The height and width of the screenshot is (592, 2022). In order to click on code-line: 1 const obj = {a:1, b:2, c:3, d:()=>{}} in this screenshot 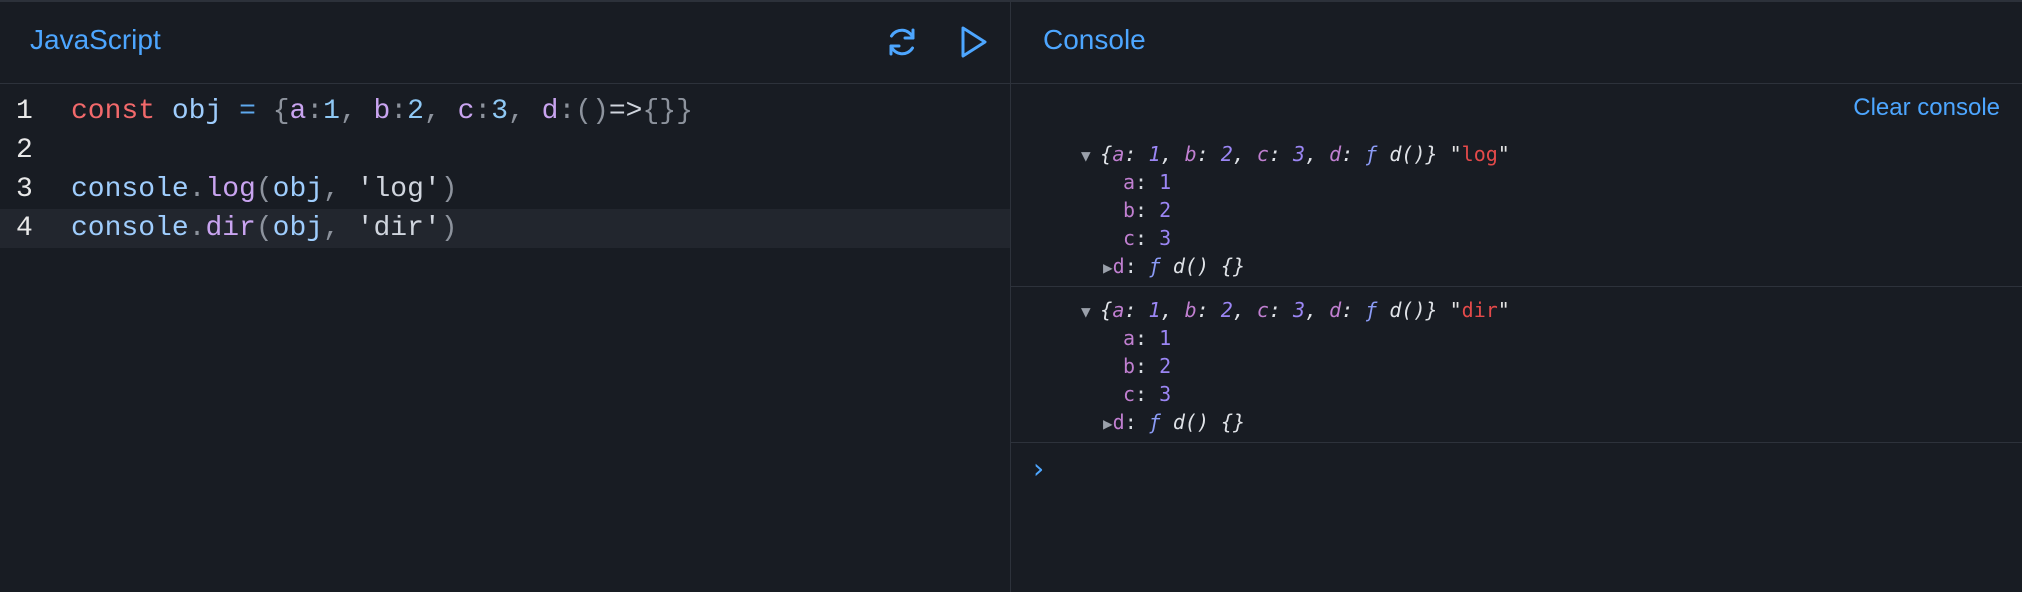, I will do `click(505, 111)`.